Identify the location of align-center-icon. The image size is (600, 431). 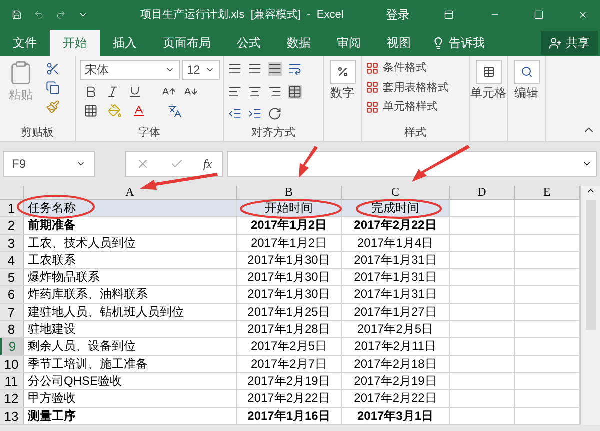
(255, 91).